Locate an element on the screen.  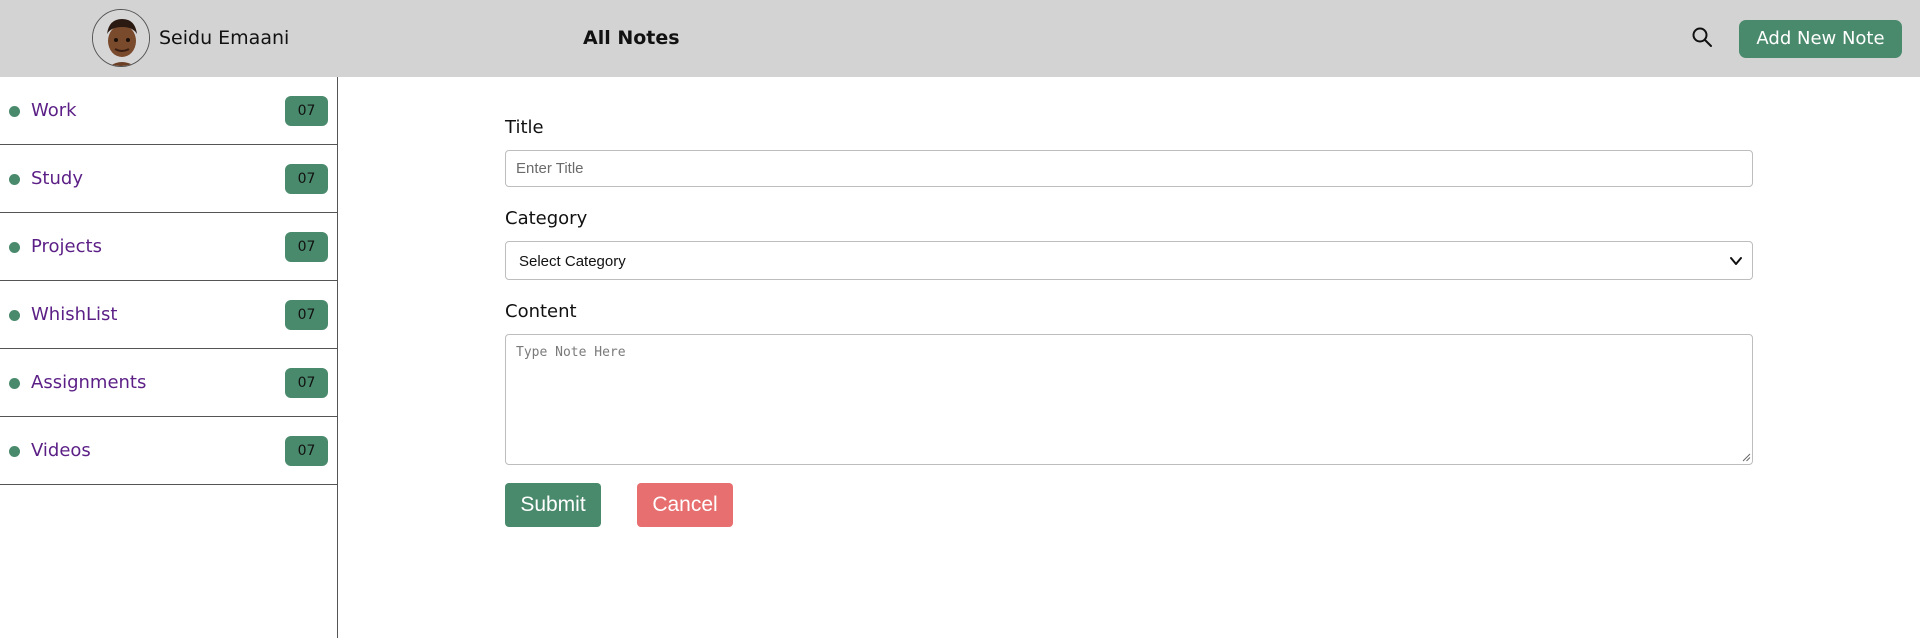
avatar-image is located at coordinates (121, 38).